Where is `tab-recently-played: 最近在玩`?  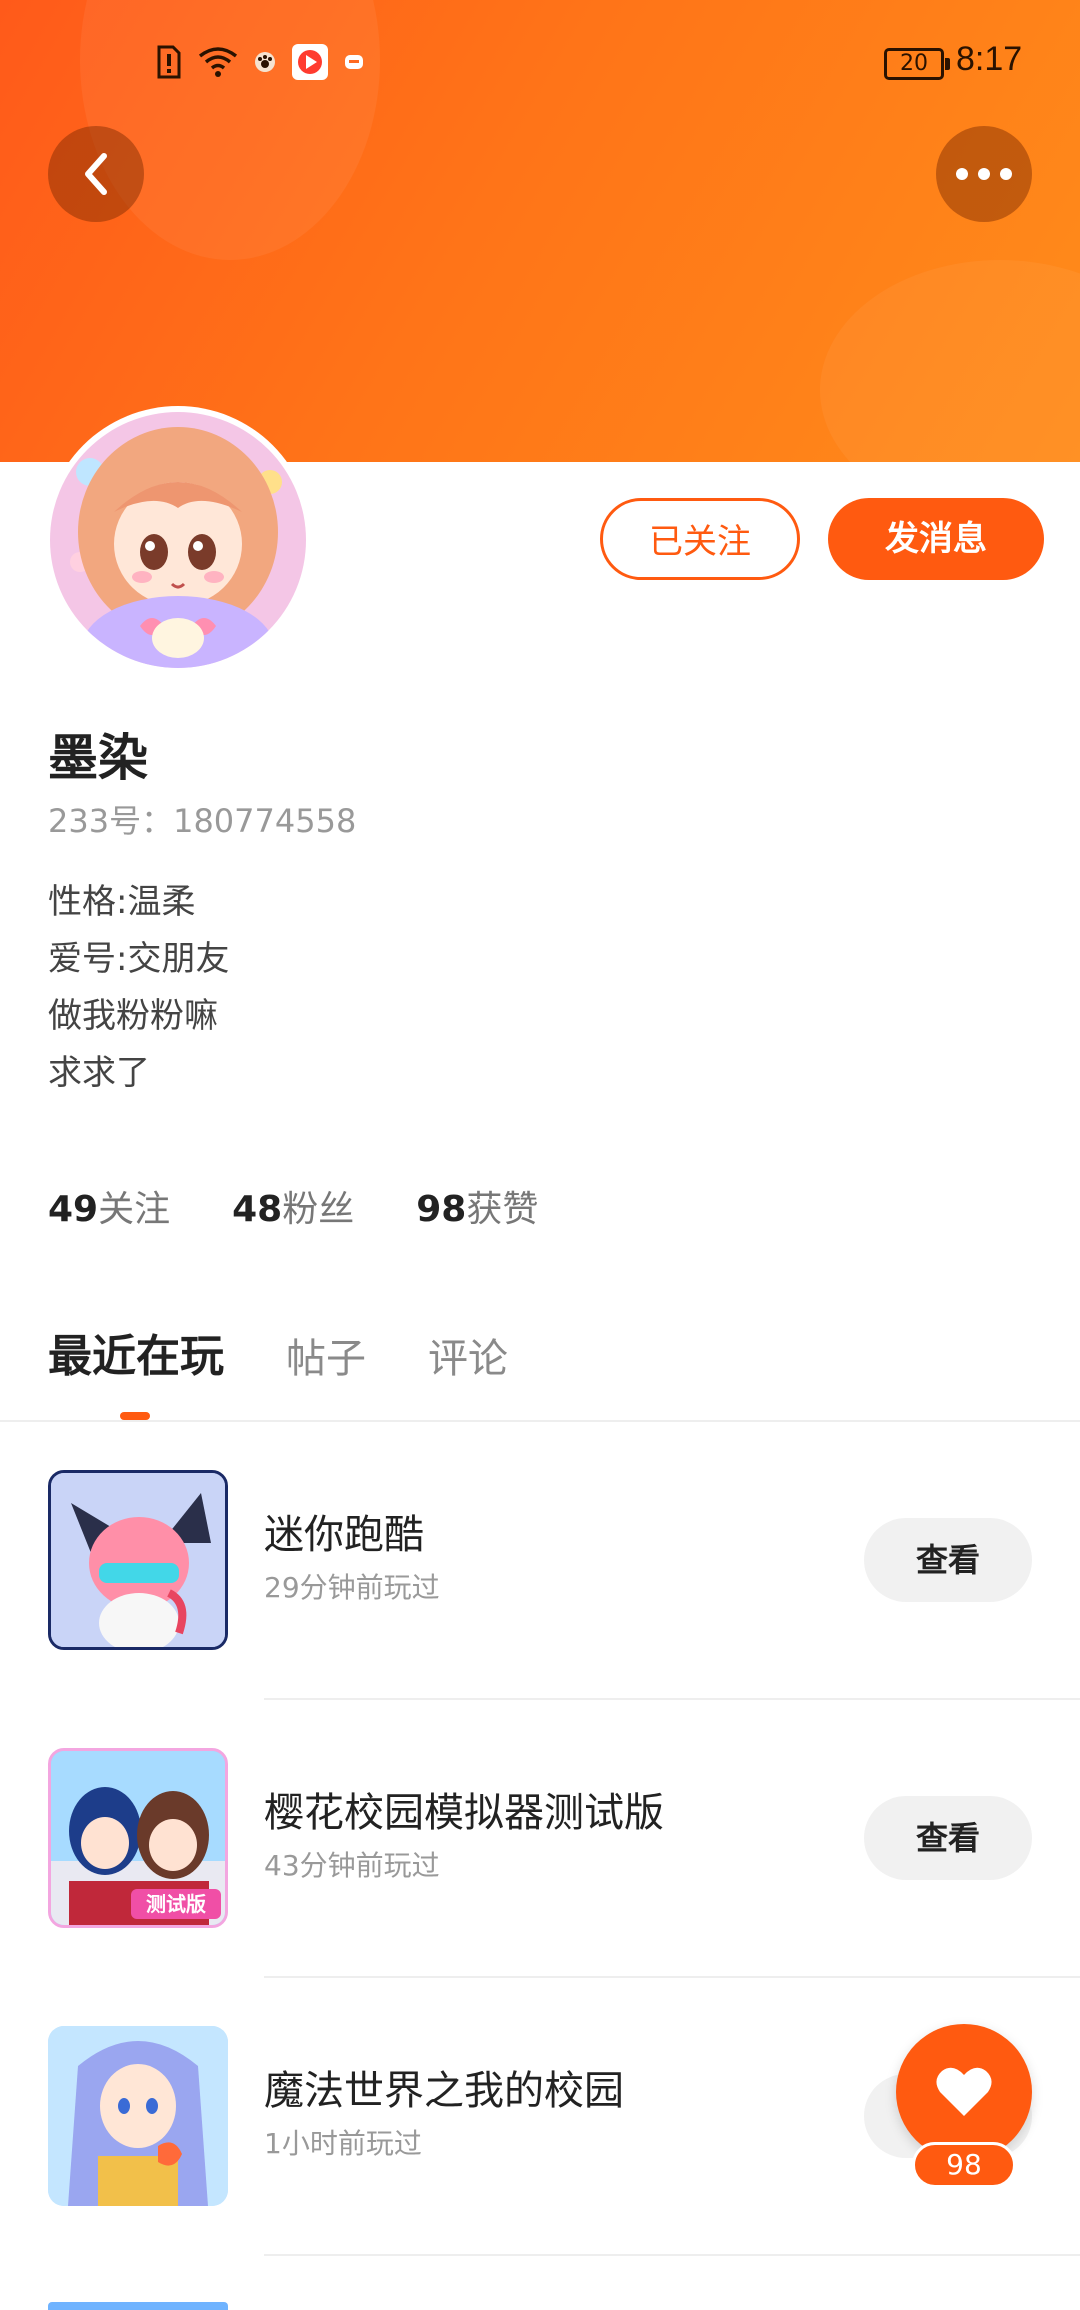 tab-recently-played: 最近在玩 is located at coordinates (136, 1352).